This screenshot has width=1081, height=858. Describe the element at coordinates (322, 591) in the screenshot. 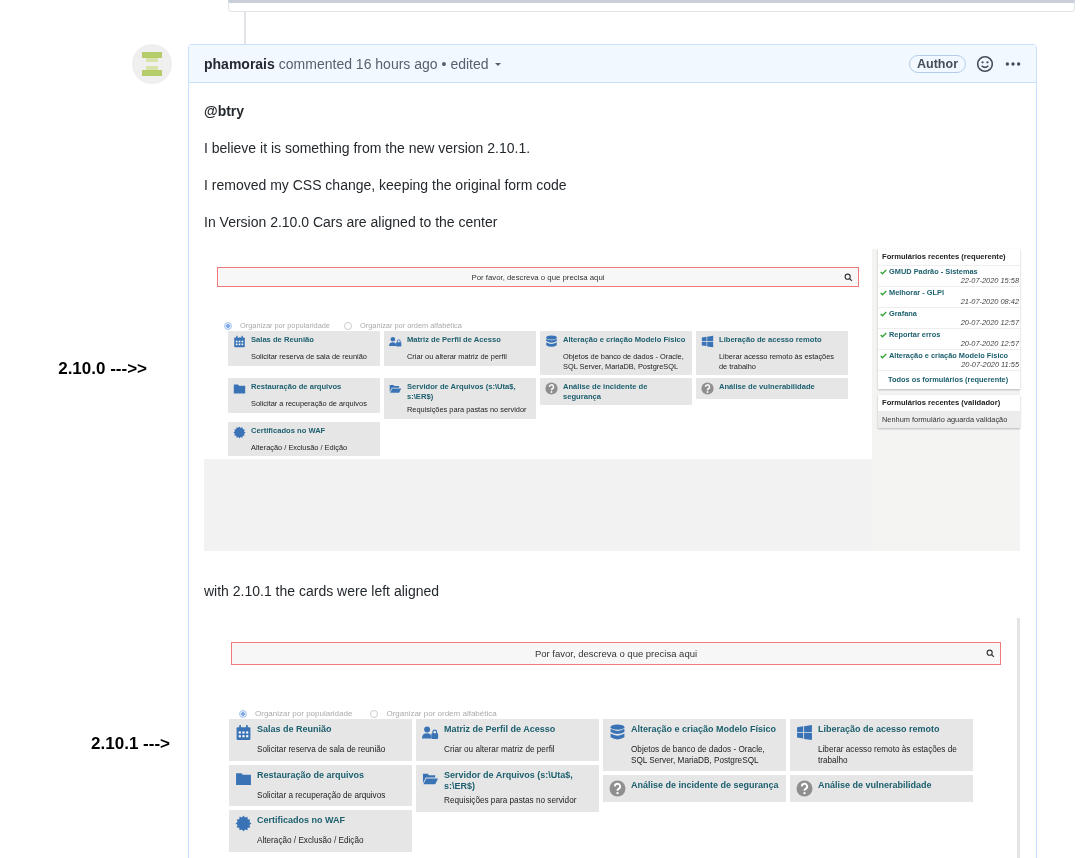

I see `paragraph: with 2.10.1 the cards were left aligned` at that location.